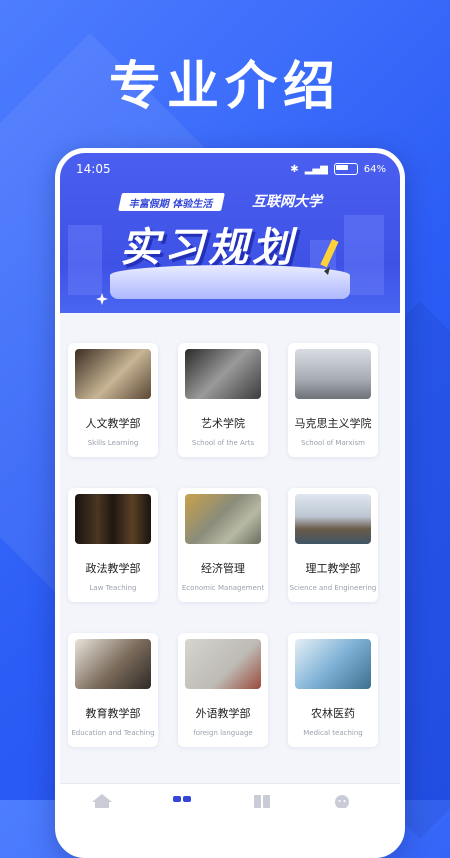 The width and height of the screenshot is (450, 858). What do you see at coordinates (223, 733) in the screenshot?
I see `department-english-name: foreign language` at bounding box center [223, 733].